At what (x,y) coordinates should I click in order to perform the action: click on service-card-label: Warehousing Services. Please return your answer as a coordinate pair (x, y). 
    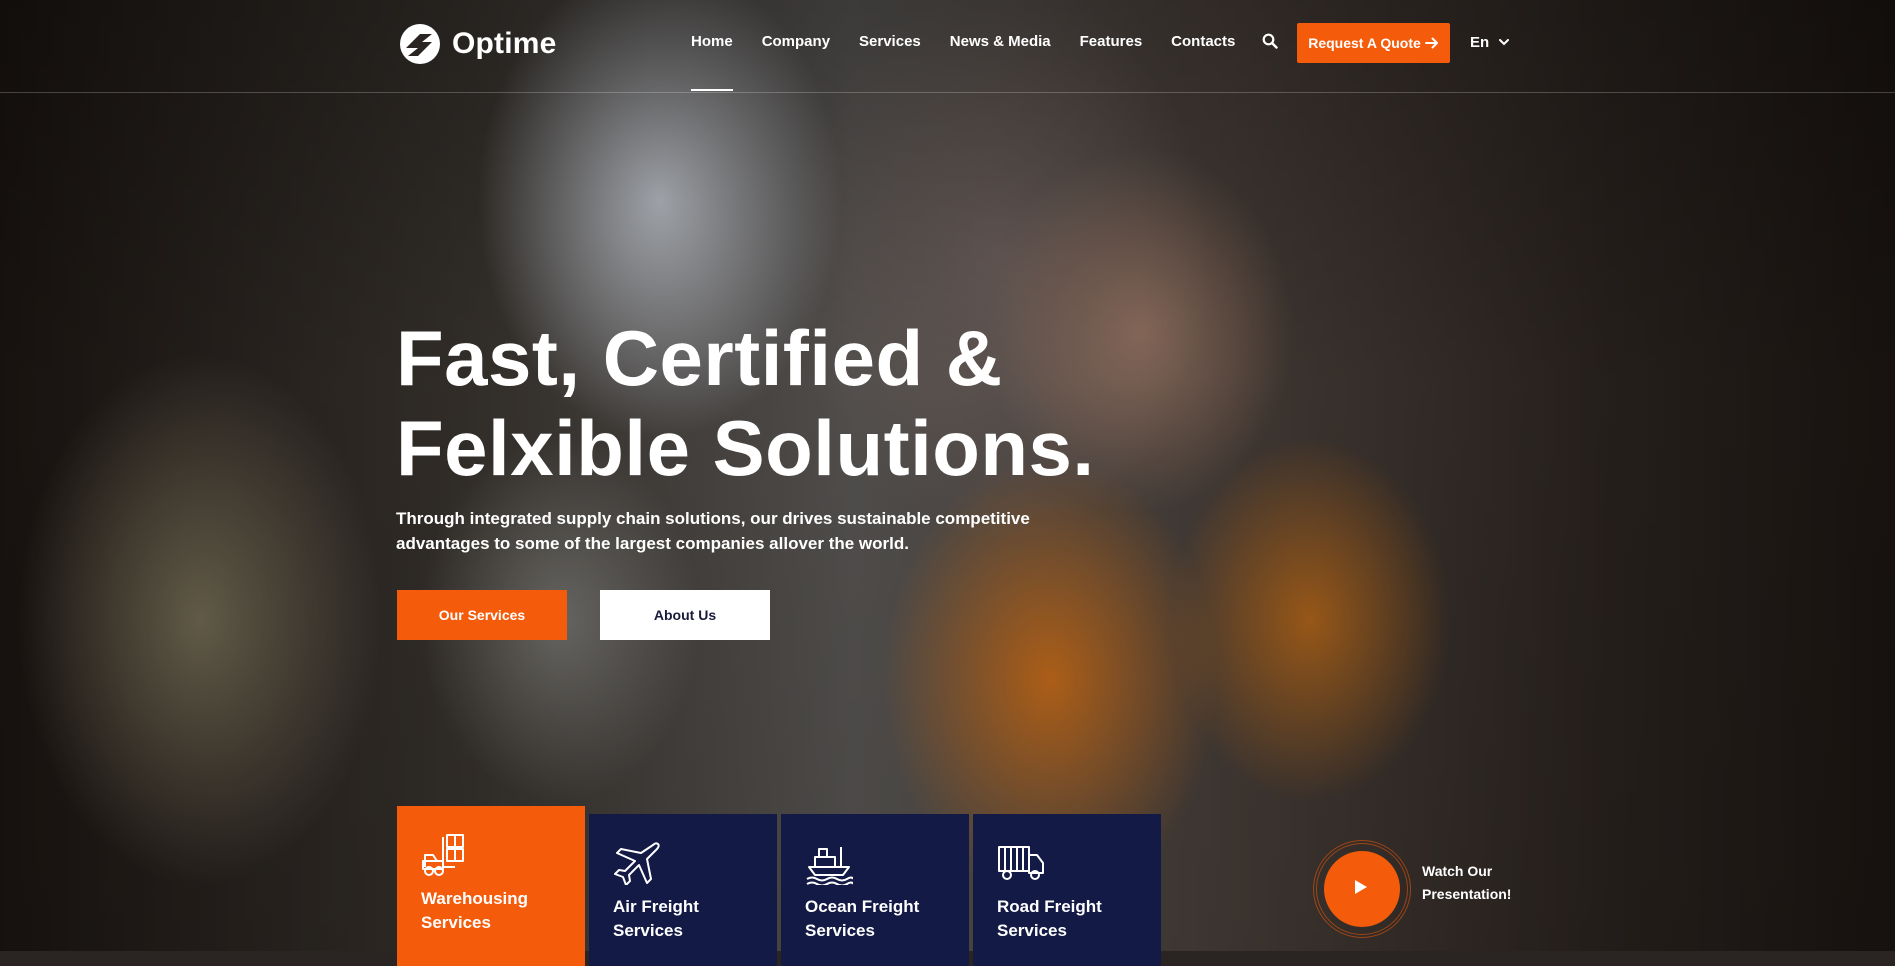
    Looking at the image, I should click on (475, 910).